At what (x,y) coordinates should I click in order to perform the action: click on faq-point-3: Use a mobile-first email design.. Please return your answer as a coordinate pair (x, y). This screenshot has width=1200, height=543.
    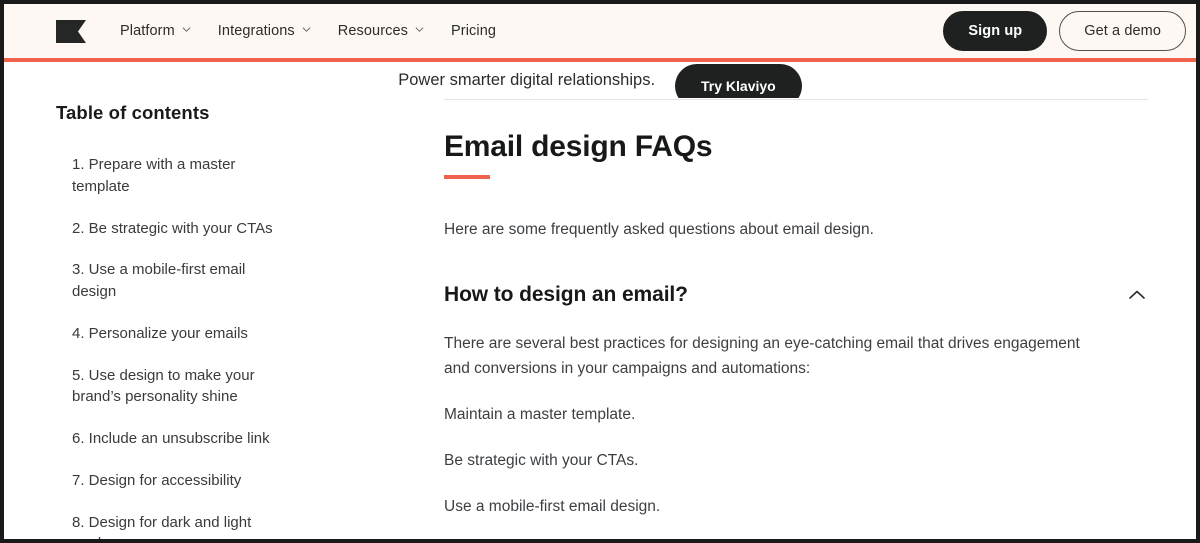
    Looking at the image, I should click on (552, 507).